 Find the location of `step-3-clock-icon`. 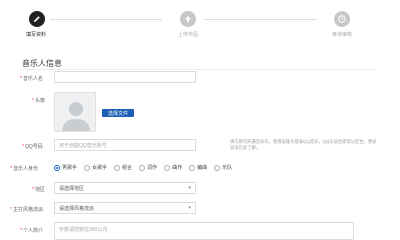

step-3-clock-icon is located at coordinates (342, 19).